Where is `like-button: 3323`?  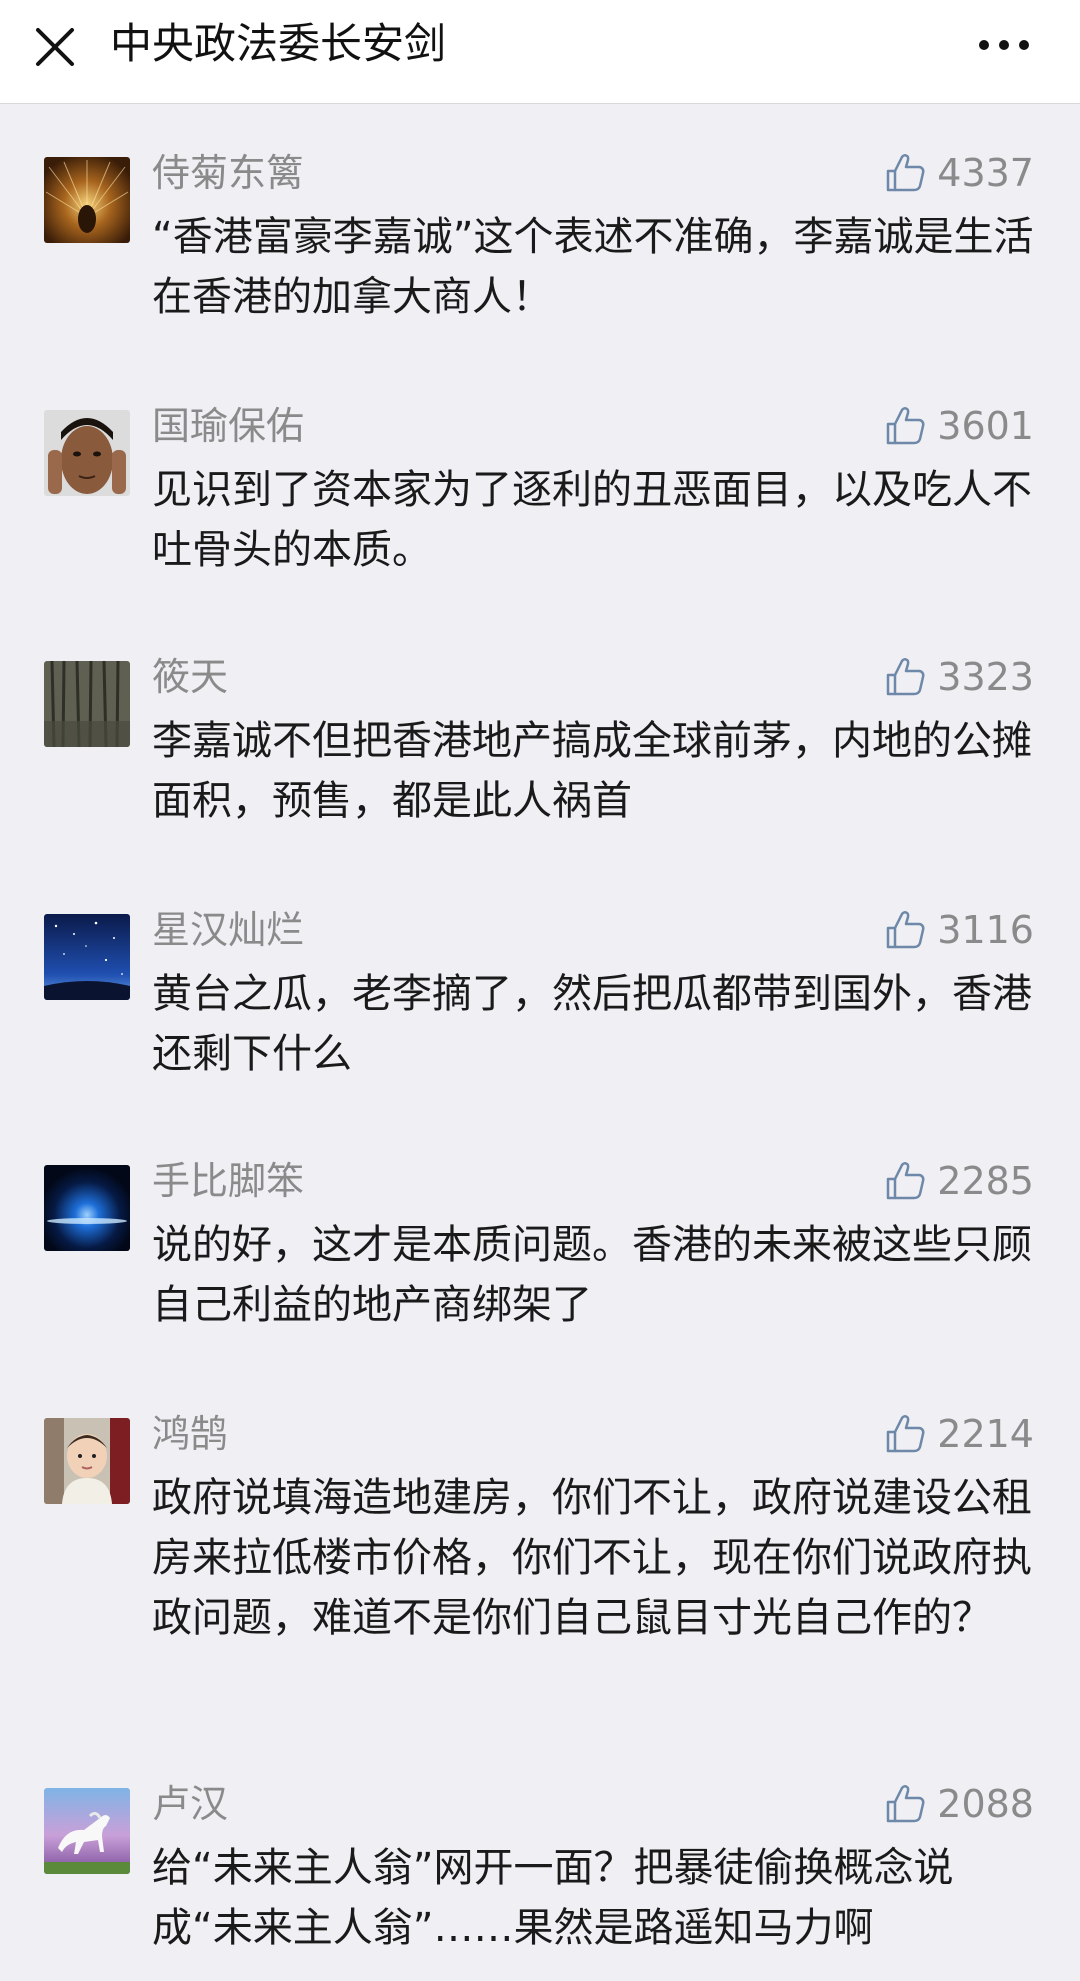 like-button: 3323 is located at coordinates (958, 677).